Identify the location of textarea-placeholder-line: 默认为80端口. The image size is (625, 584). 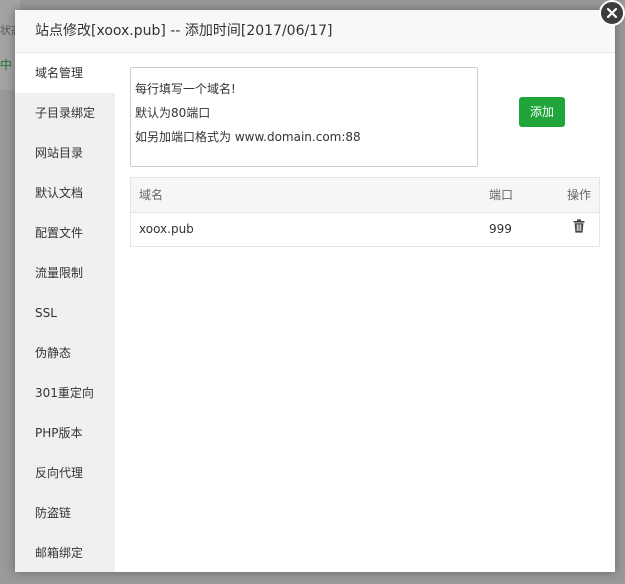
(173, 113).